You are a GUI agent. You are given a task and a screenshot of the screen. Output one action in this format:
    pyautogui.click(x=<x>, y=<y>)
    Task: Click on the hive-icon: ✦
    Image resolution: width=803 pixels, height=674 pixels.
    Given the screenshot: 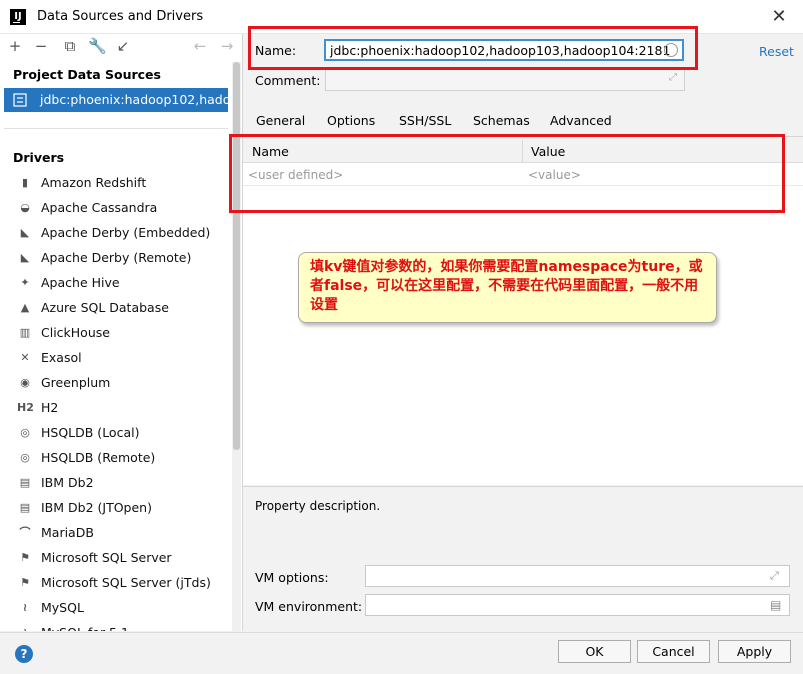 What is the action you would take?
    pyautogui.click(x=25, y=282)
    